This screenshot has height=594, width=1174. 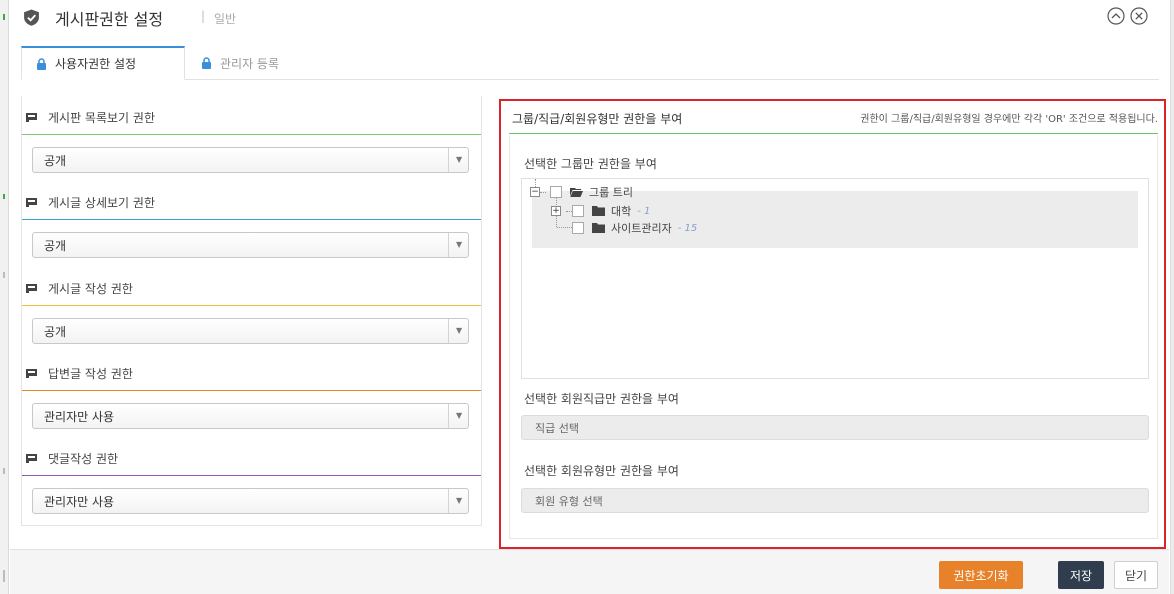 I want to click on tree-node-root: 그룹 트리, so click(x=591, y=192).